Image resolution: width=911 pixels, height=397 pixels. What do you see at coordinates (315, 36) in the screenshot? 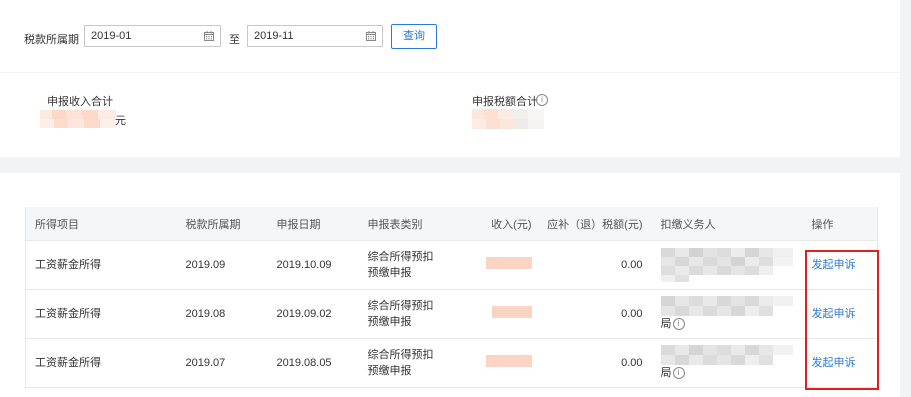
I see `end-period-input: 2019-11` at bounding box center [315, 36].